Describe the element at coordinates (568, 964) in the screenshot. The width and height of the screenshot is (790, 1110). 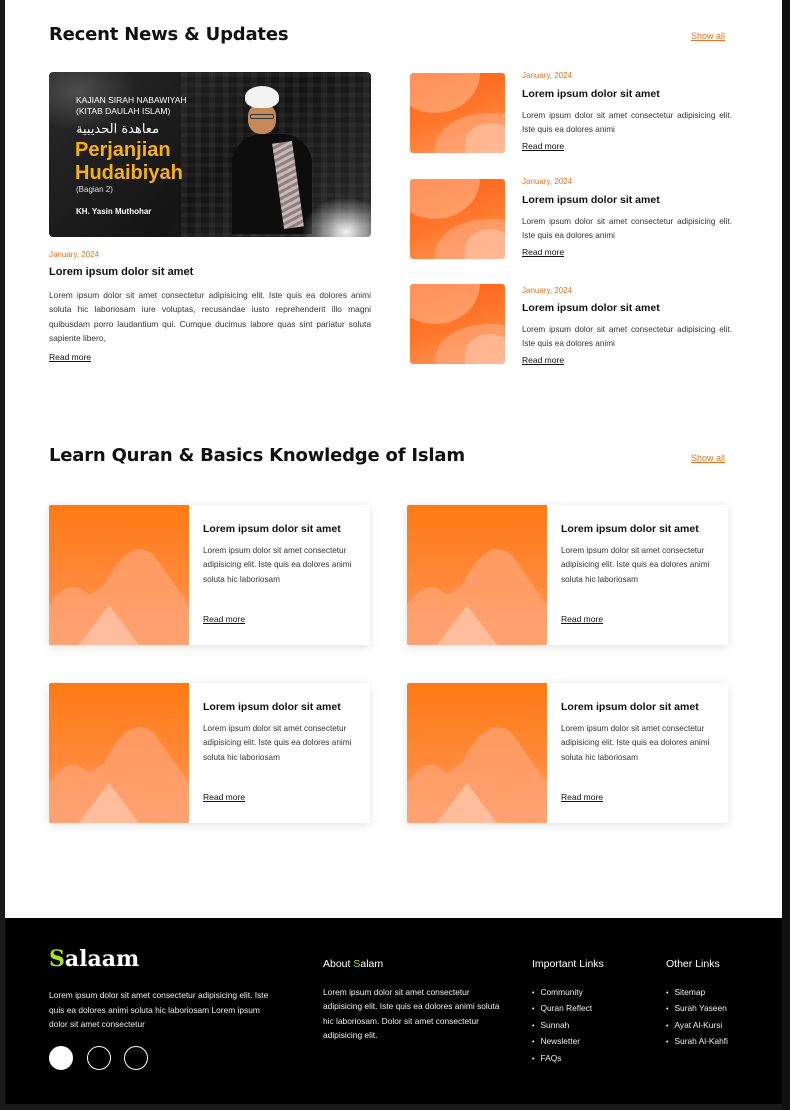
I see `important-links-heading: Important Links` at that location.